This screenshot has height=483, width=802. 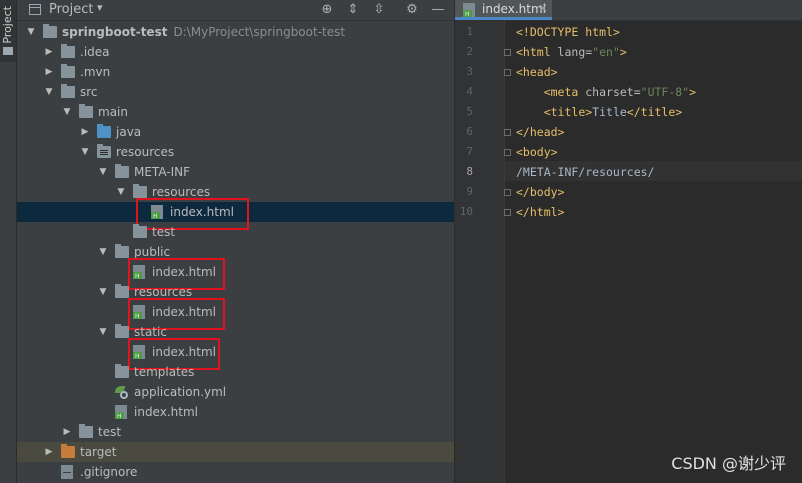 I want to click on settings-icon: ⚙, so click(x=412, y=10).